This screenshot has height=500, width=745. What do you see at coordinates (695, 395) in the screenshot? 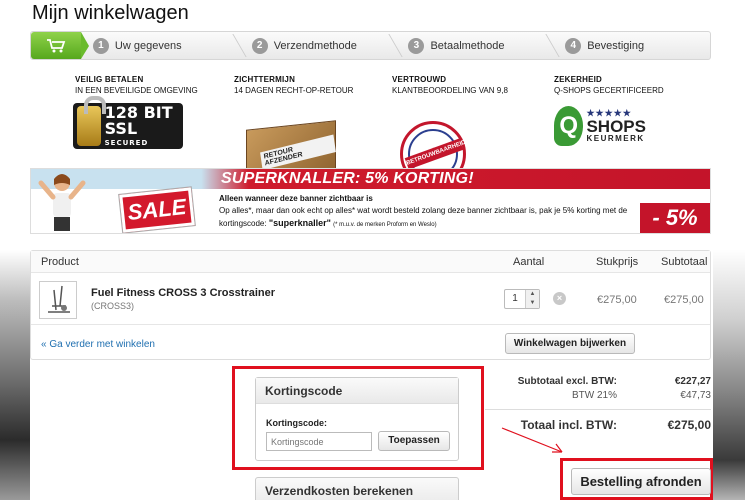
I see `vat-value: €47,73` at bounding box center [695, 395].